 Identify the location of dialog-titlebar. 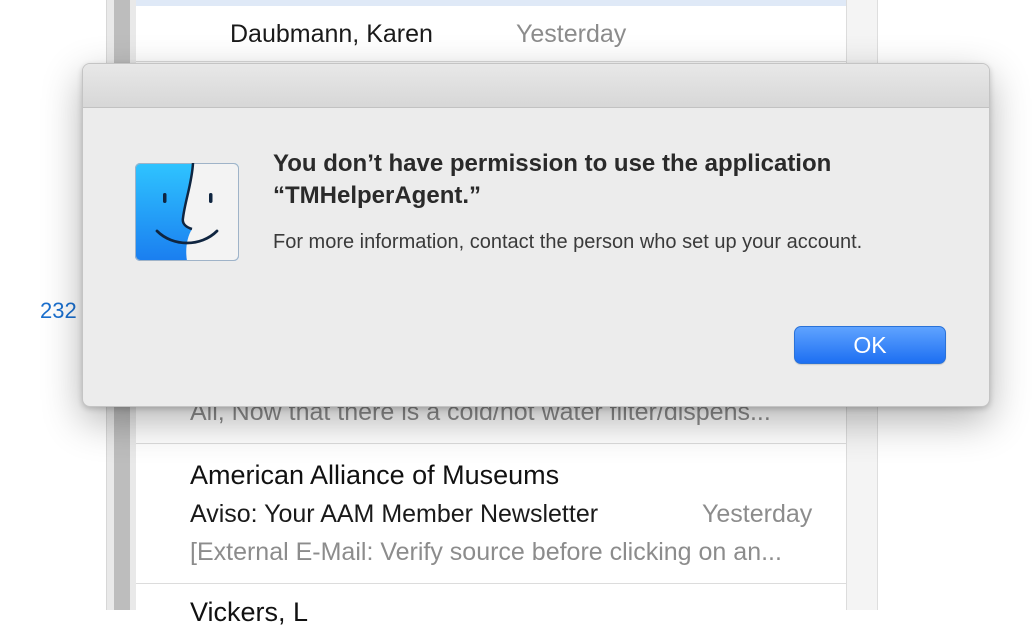
(536, 86).